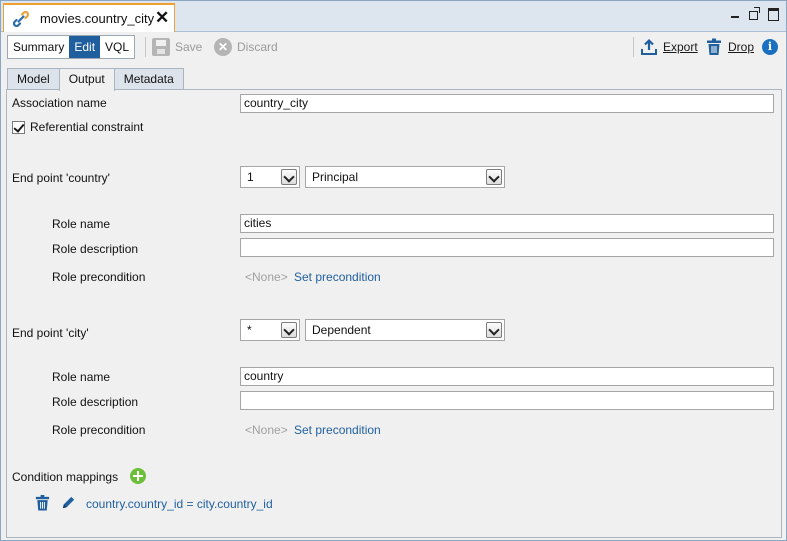 The image size is (787, 541). What do you see at coordinates (59, 103) in the screenshot?
I see `association-name-label: Association name` at bounding box center [59, 103].